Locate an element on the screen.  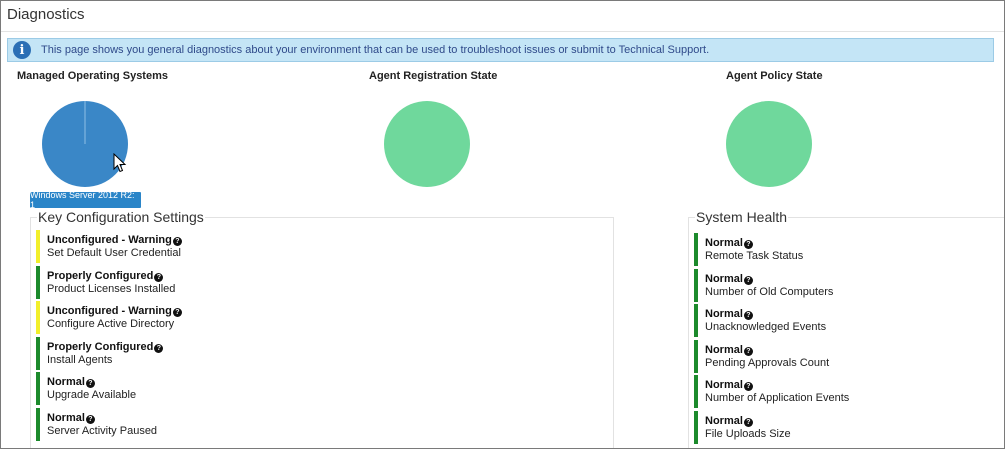
info-icon: i is located at coordinates (22, 50).